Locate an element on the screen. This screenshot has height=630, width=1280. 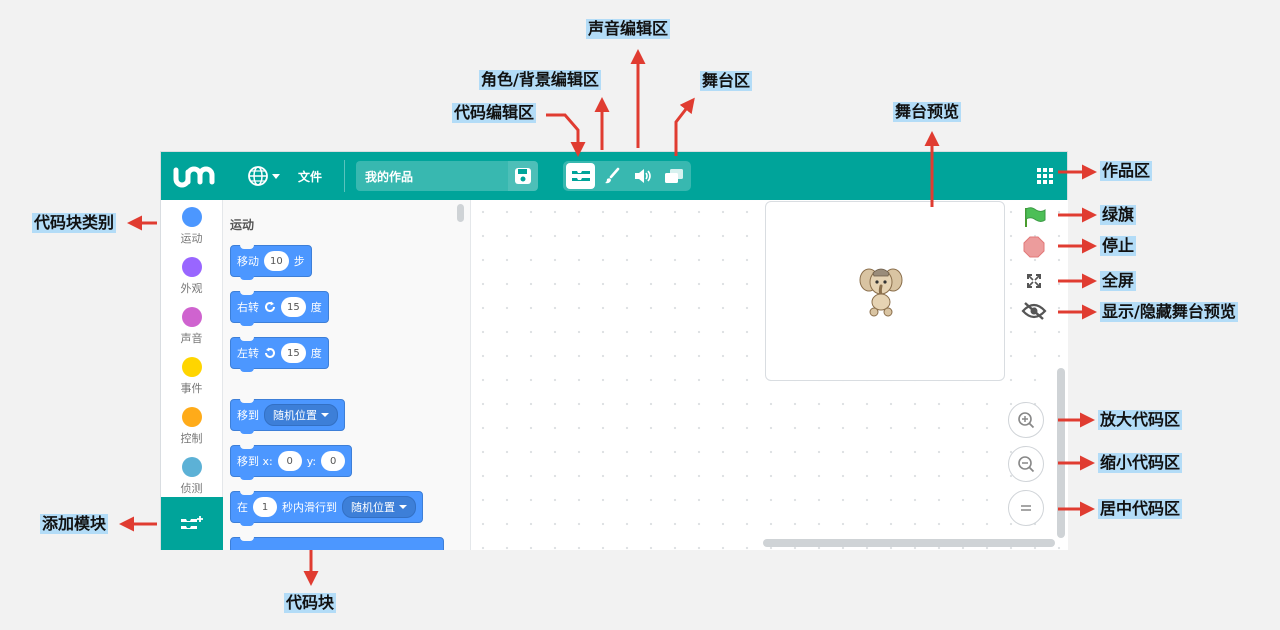
fullscreen-icon is located at coordinates (1034, 281).